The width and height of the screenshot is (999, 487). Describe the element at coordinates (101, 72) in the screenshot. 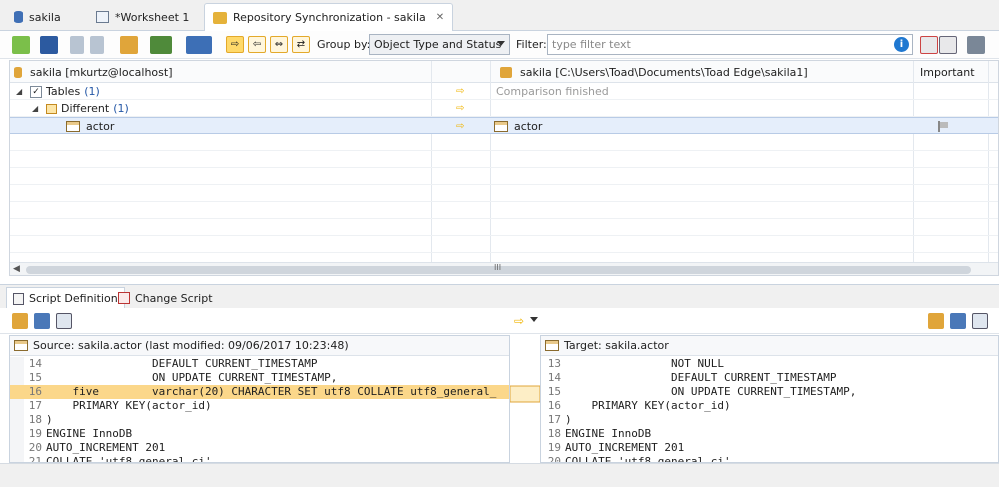

I see `left-header-label: sakila [mkurtz@localhost]` at that location.